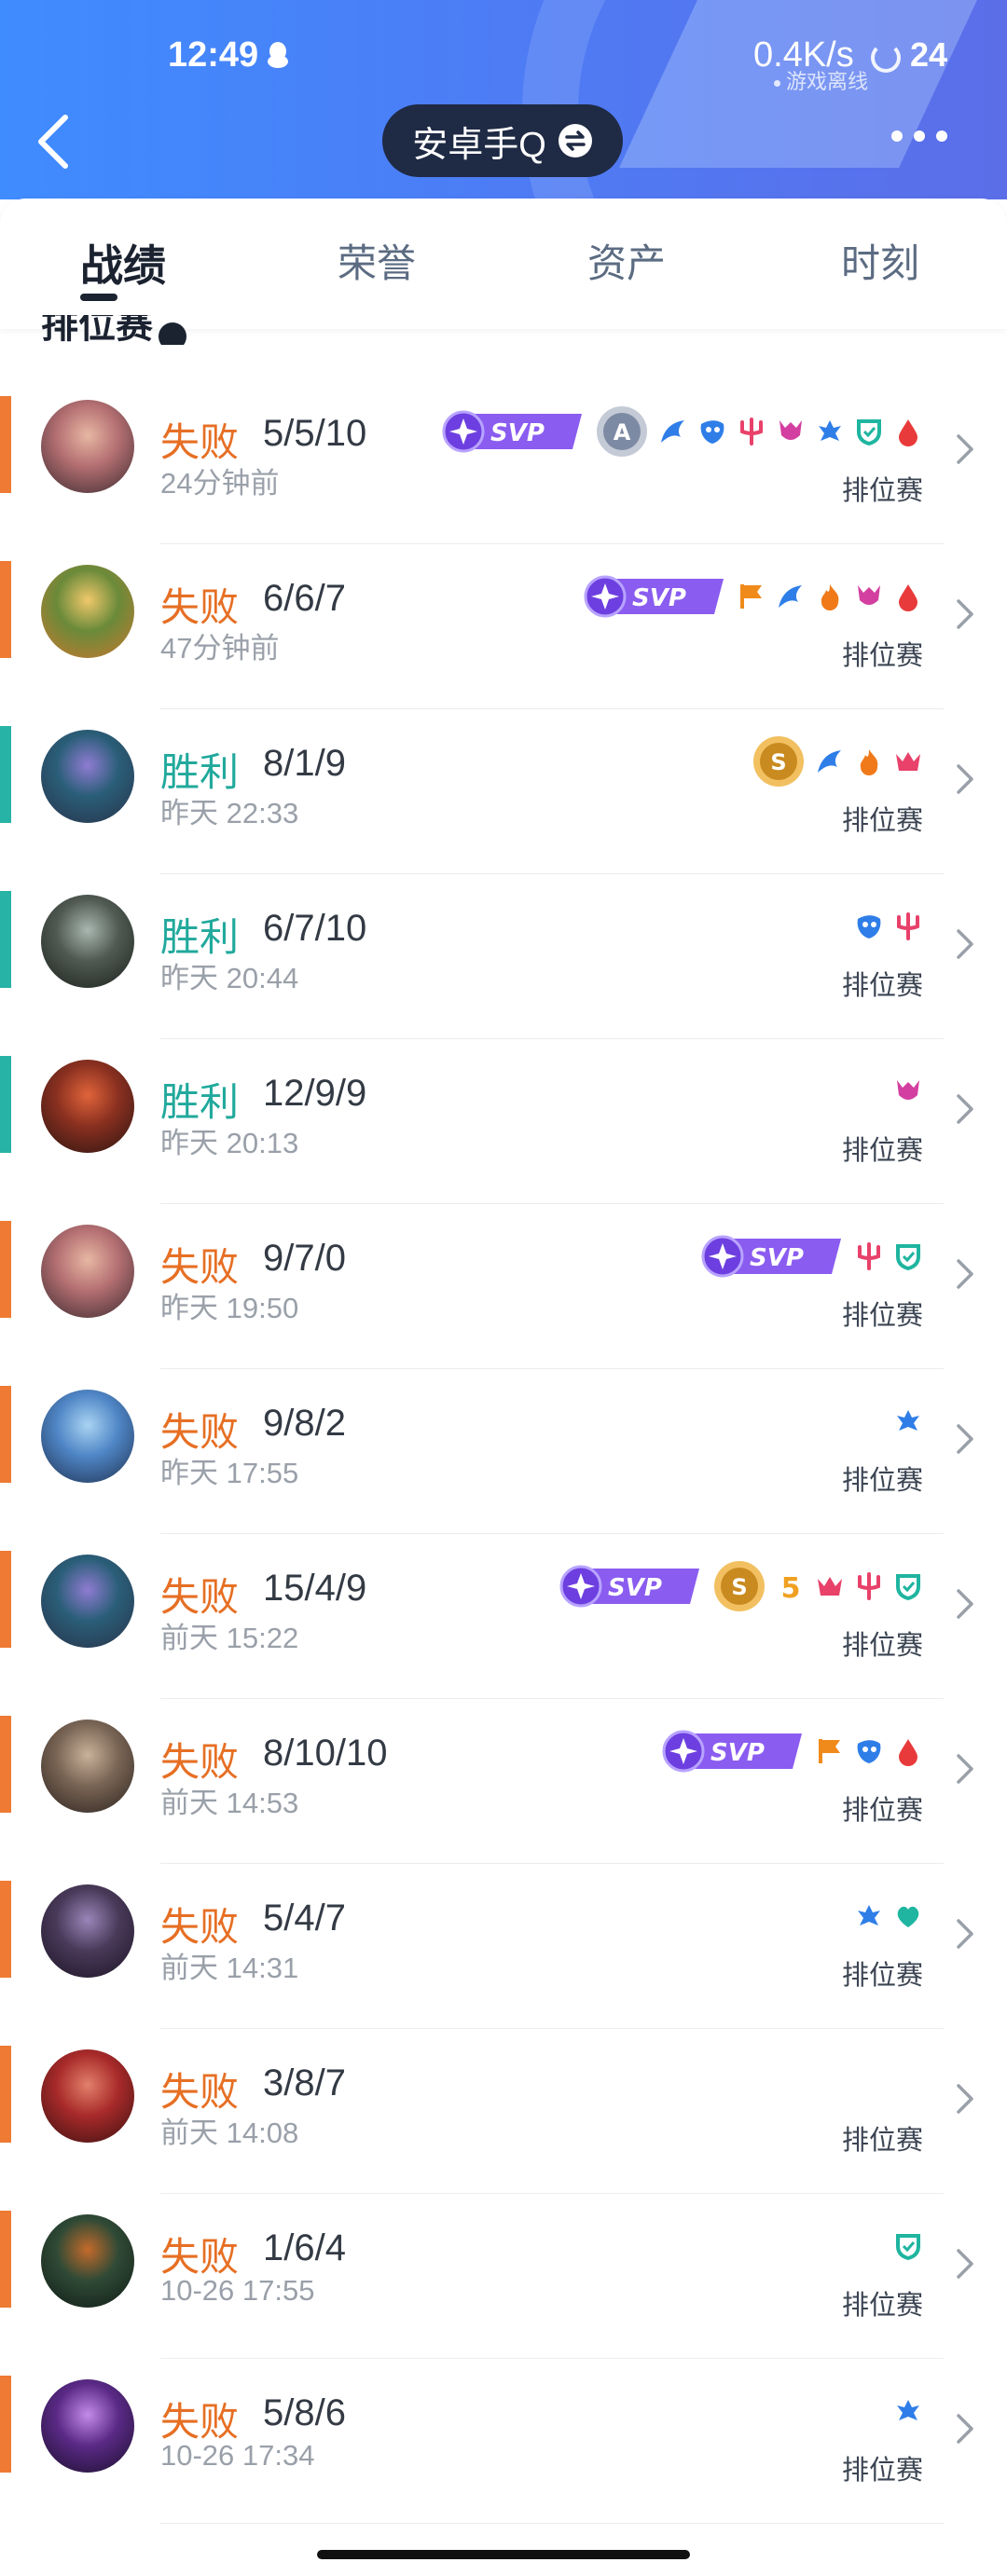  Describe the element at coordinates (504, 2276) in the screenshot. I see `match-row: 失败 1/6/4 10-26 17:55 排位赛` at that location.